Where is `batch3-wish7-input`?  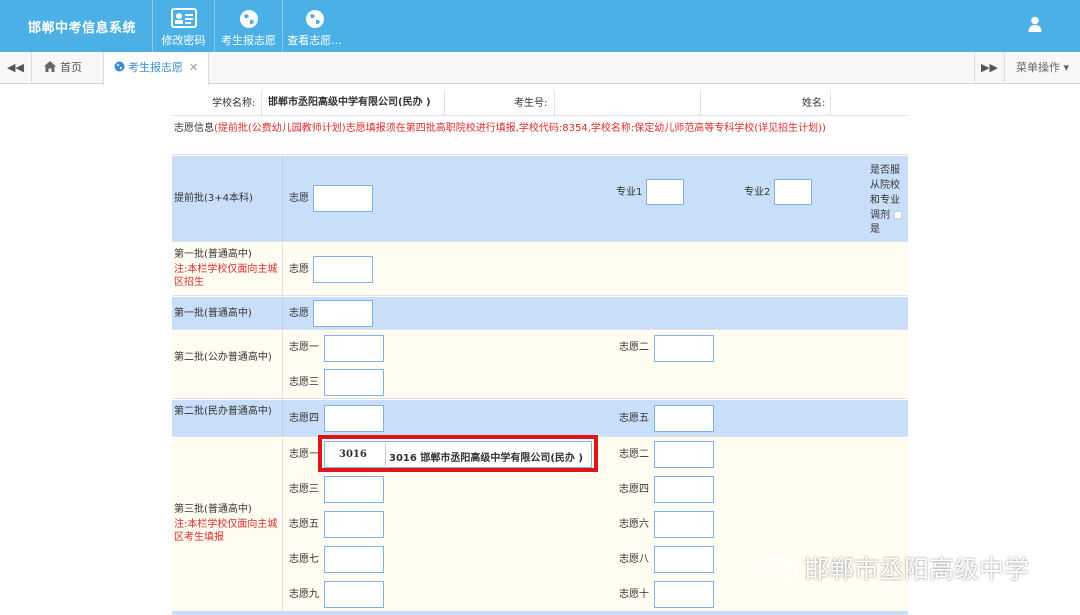 batch3-wish7-input is located at coordinates (354, 559).